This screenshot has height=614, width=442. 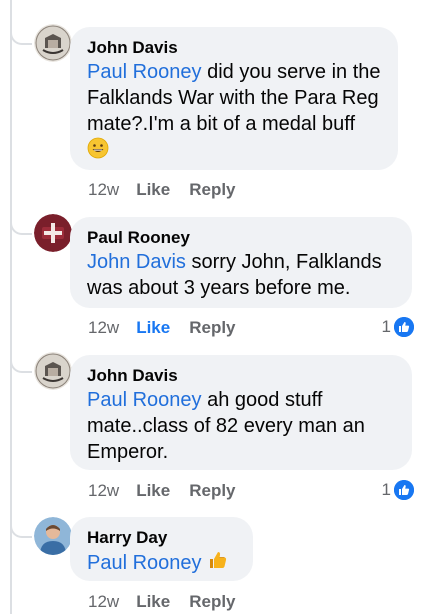 I want to click on comment-text-segment: mate..class of 82 every man an, so click(x=226, y=426).